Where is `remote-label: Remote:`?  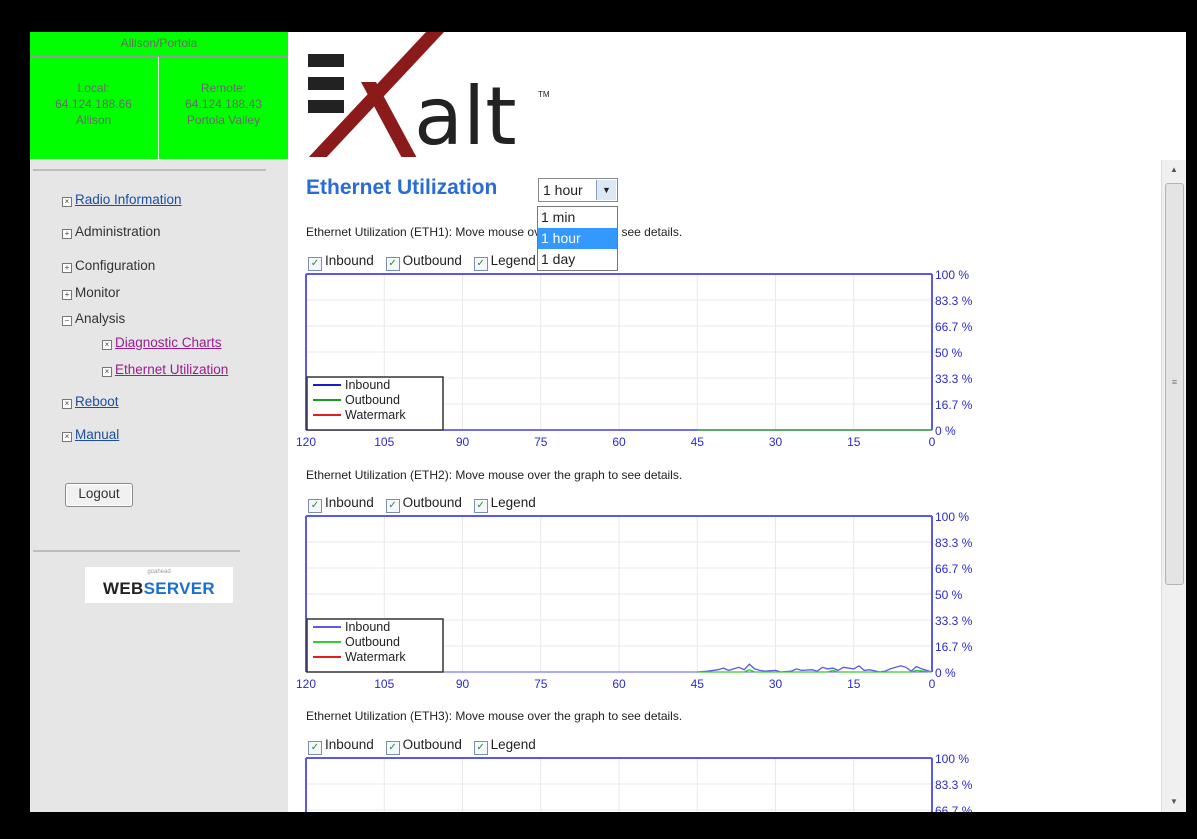 remote-label: Remote: is located at coordinates (223, 88).